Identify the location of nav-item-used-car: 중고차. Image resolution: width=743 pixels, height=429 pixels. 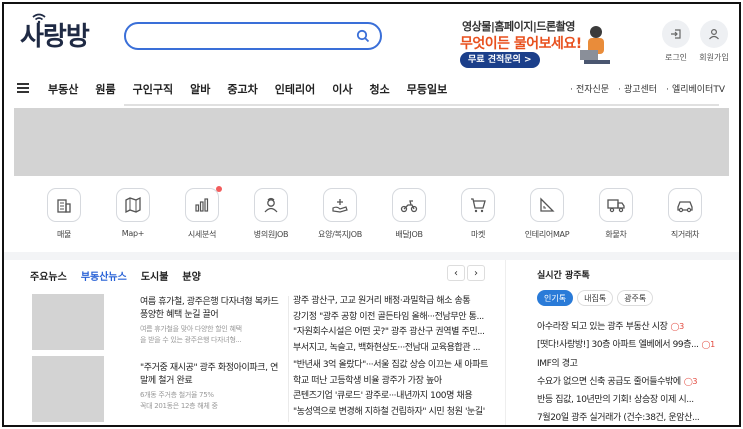
(242, 89).